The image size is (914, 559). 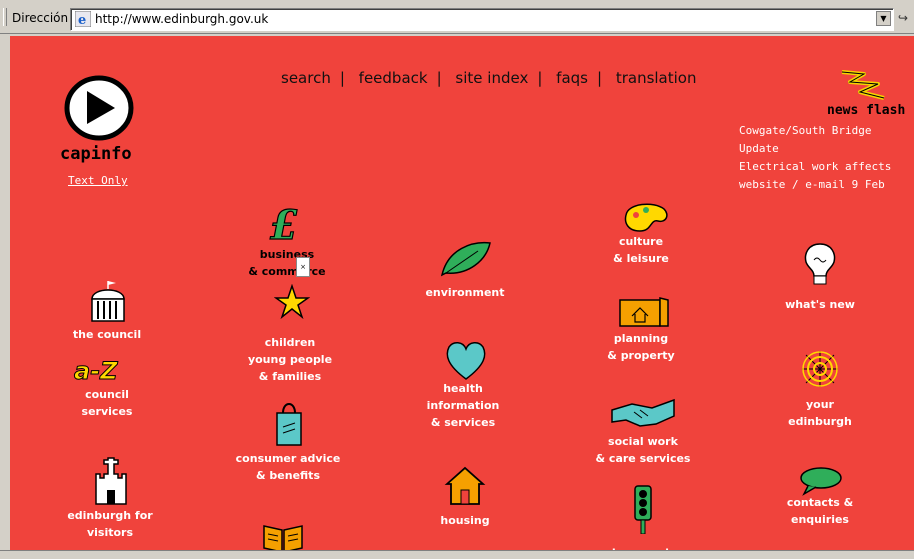 I want to click on contacts-line-1: contacts &, so click(x=820, y=502).